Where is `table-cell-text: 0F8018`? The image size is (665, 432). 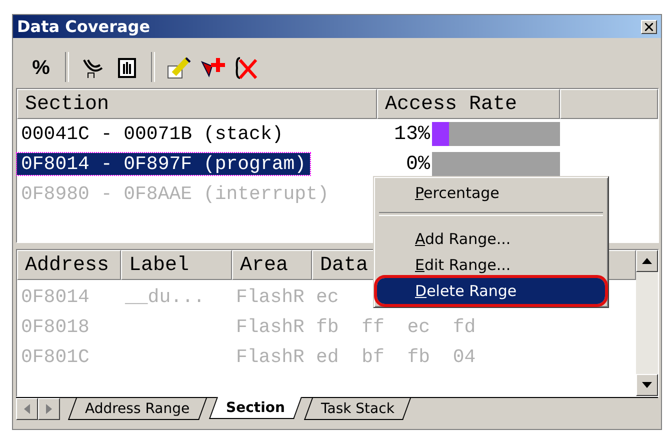 table-cell-text: 0F8018 is located at coordinates (55, 327).